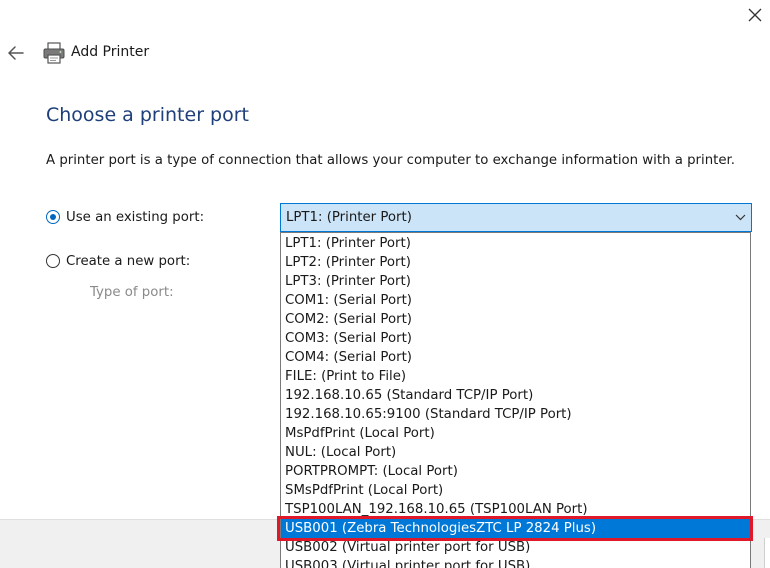 This screenshot has width=770, height=568. Describe the element at coordinates (515, 562) in the screenshot. I see `port-option: USB003 (Virtual printer port for USB)` at that location.